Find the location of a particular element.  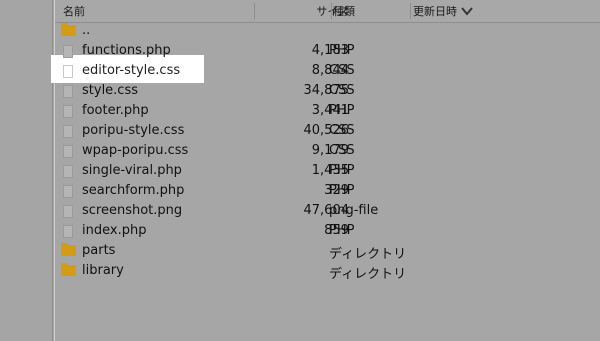

file-name: library is located at coordinates (103, 270).